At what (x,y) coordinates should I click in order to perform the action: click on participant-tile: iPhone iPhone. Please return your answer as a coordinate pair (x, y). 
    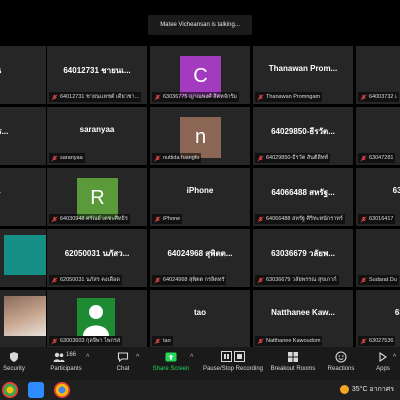
    Looking at the image, I should click on (200, 197).